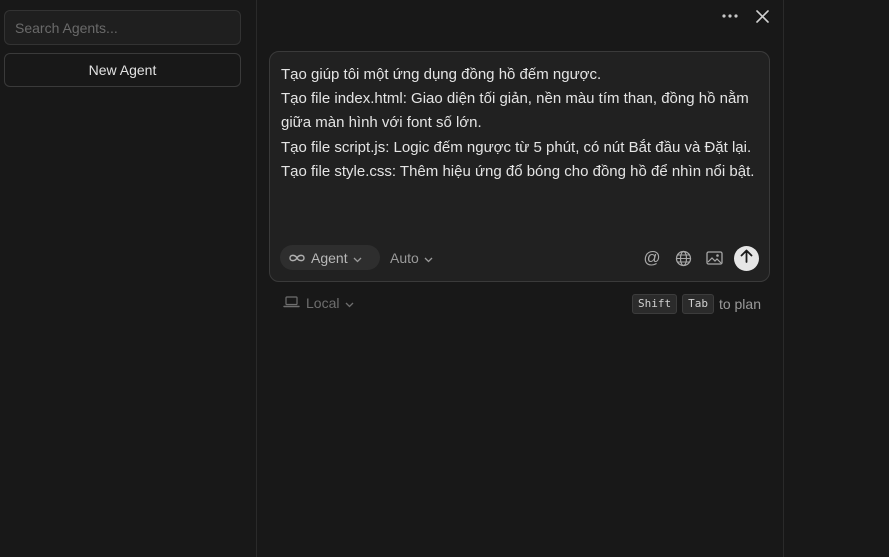  I want to click on composer-actions: @, so click(700, 258).